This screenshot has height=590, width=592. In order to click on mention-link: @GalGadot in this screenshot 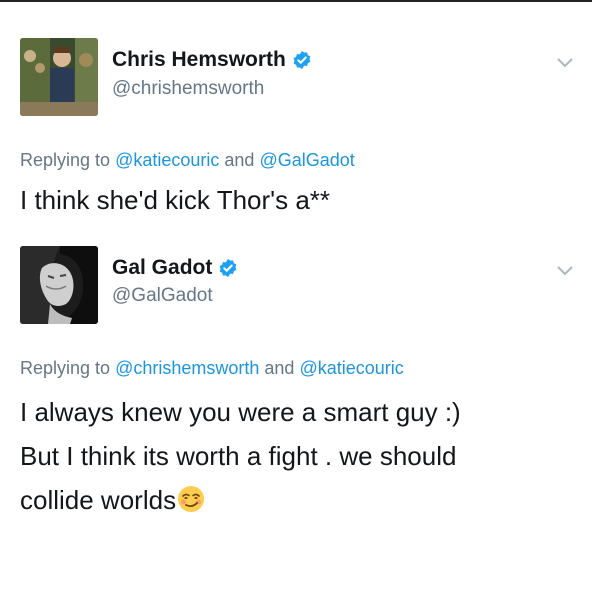, I will do `click(306, 160)`.